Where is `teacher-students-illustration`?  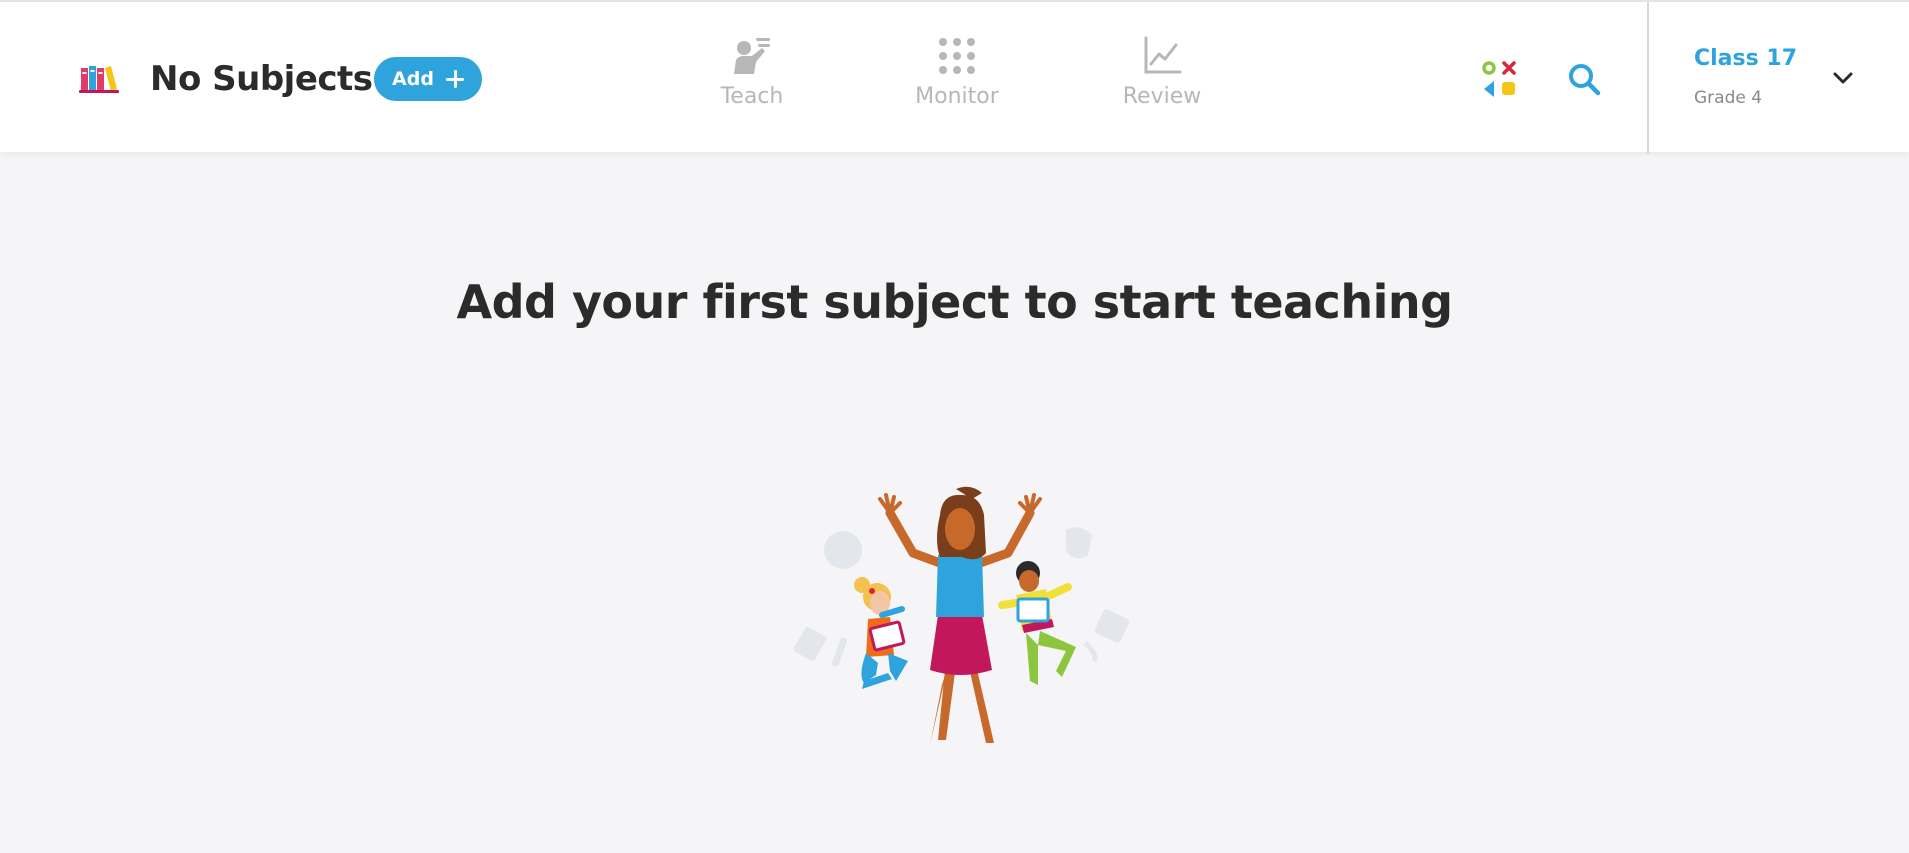 teacher-students-illustration is located at coordinates (961, 616).